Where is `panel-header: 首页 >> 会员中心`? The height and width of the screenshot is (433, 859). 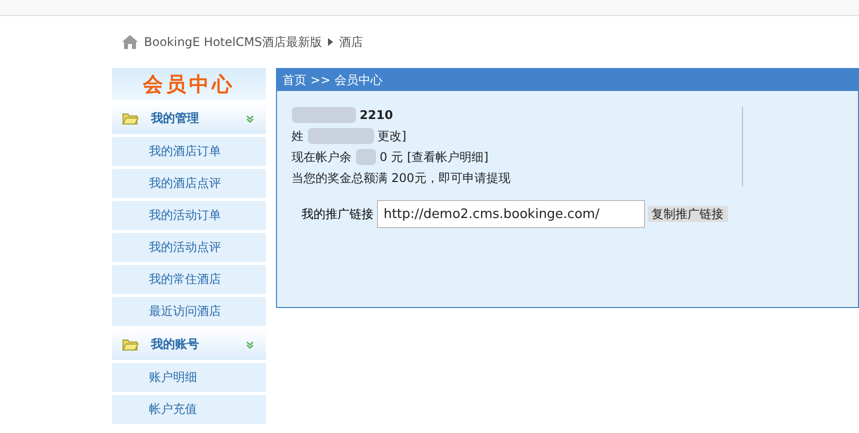
panel-header: 首页 >> 会员中心 is located at coordinates (567, 80).